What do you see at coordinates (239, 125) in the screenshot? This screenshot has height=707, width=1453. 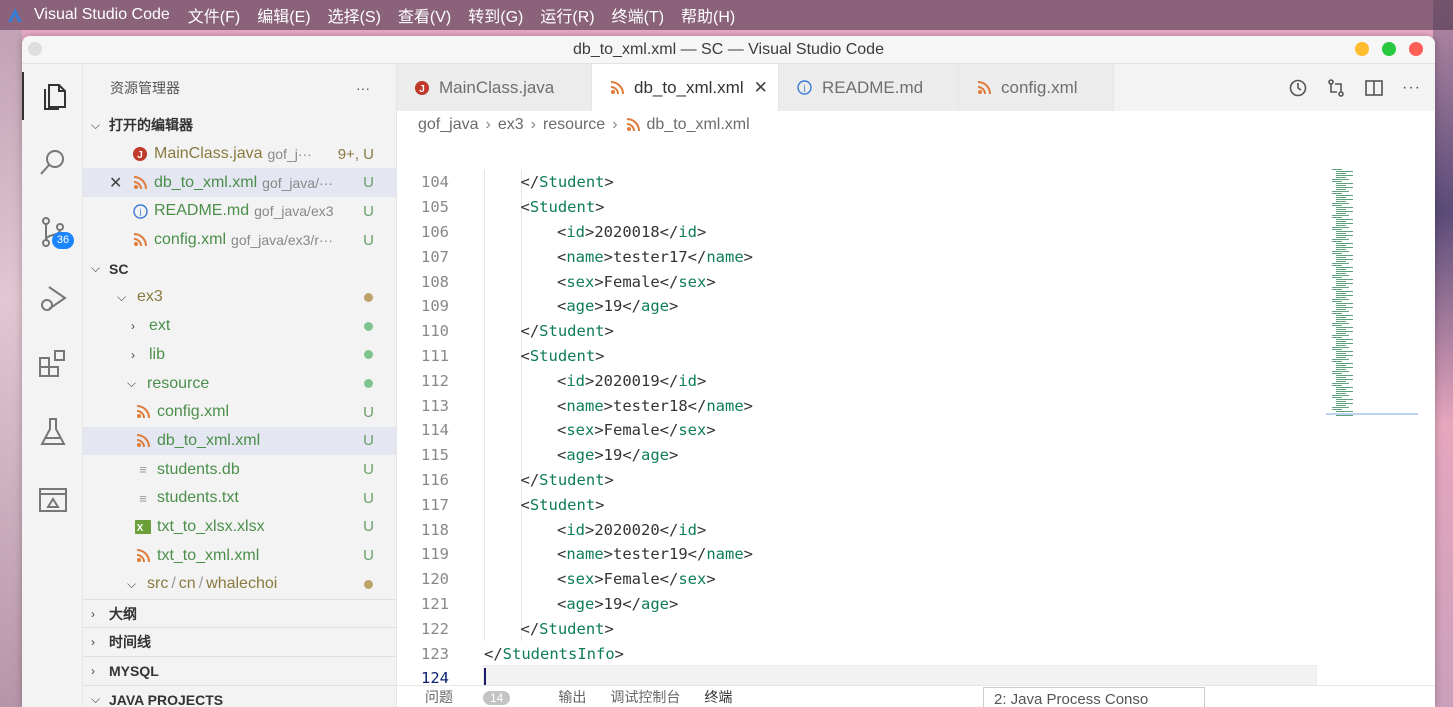 I see `open-editors-section-header: ⌵ 打开的编辑器` at bounding box center [239, 125].